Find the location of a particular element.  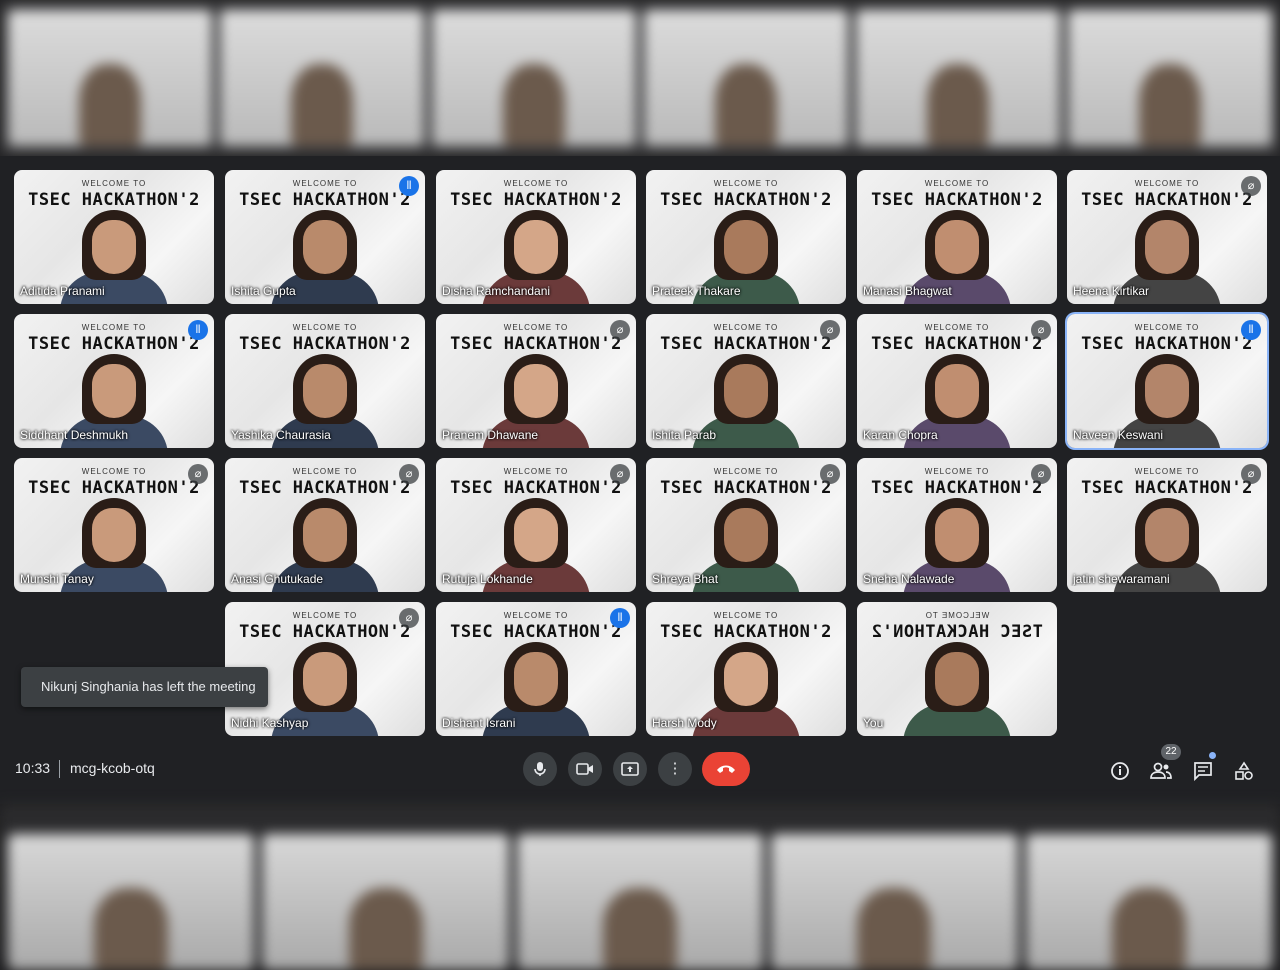

participant-name: Ishita Gupta is located at coordinates (263, 291).